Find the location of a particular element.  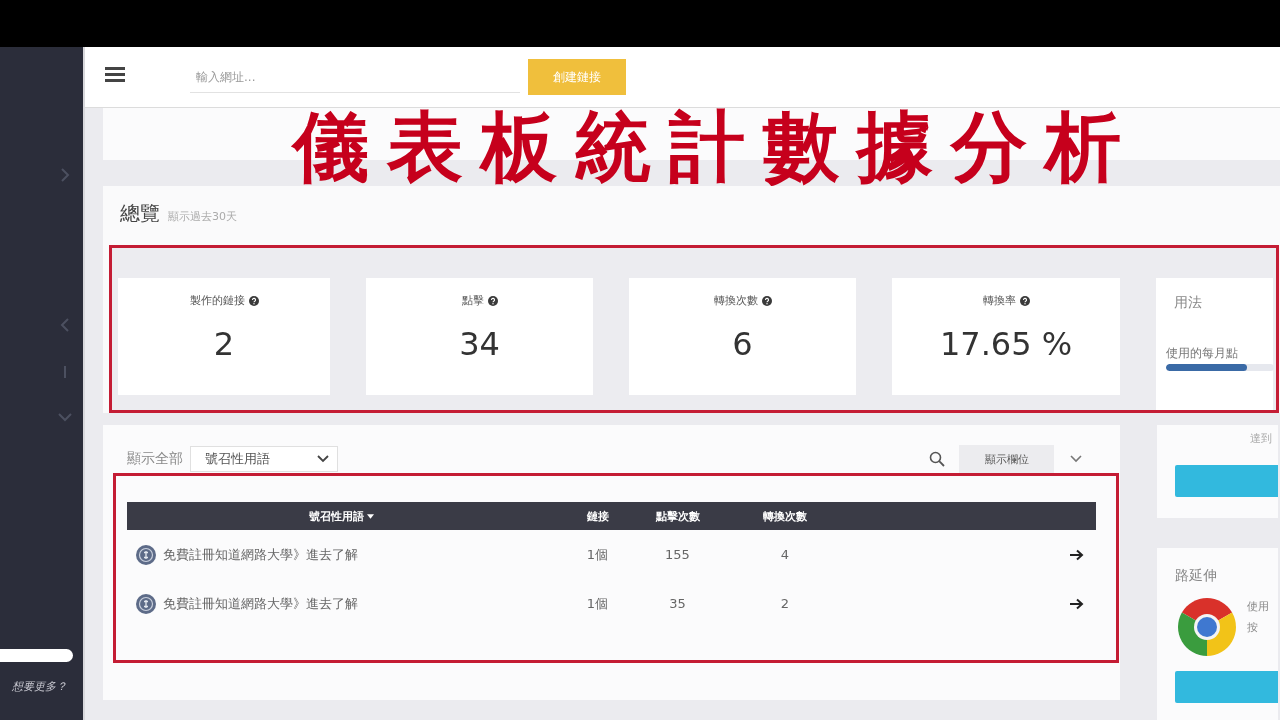

stat-label: 轉換次數 is located at coordinates (735, 300).